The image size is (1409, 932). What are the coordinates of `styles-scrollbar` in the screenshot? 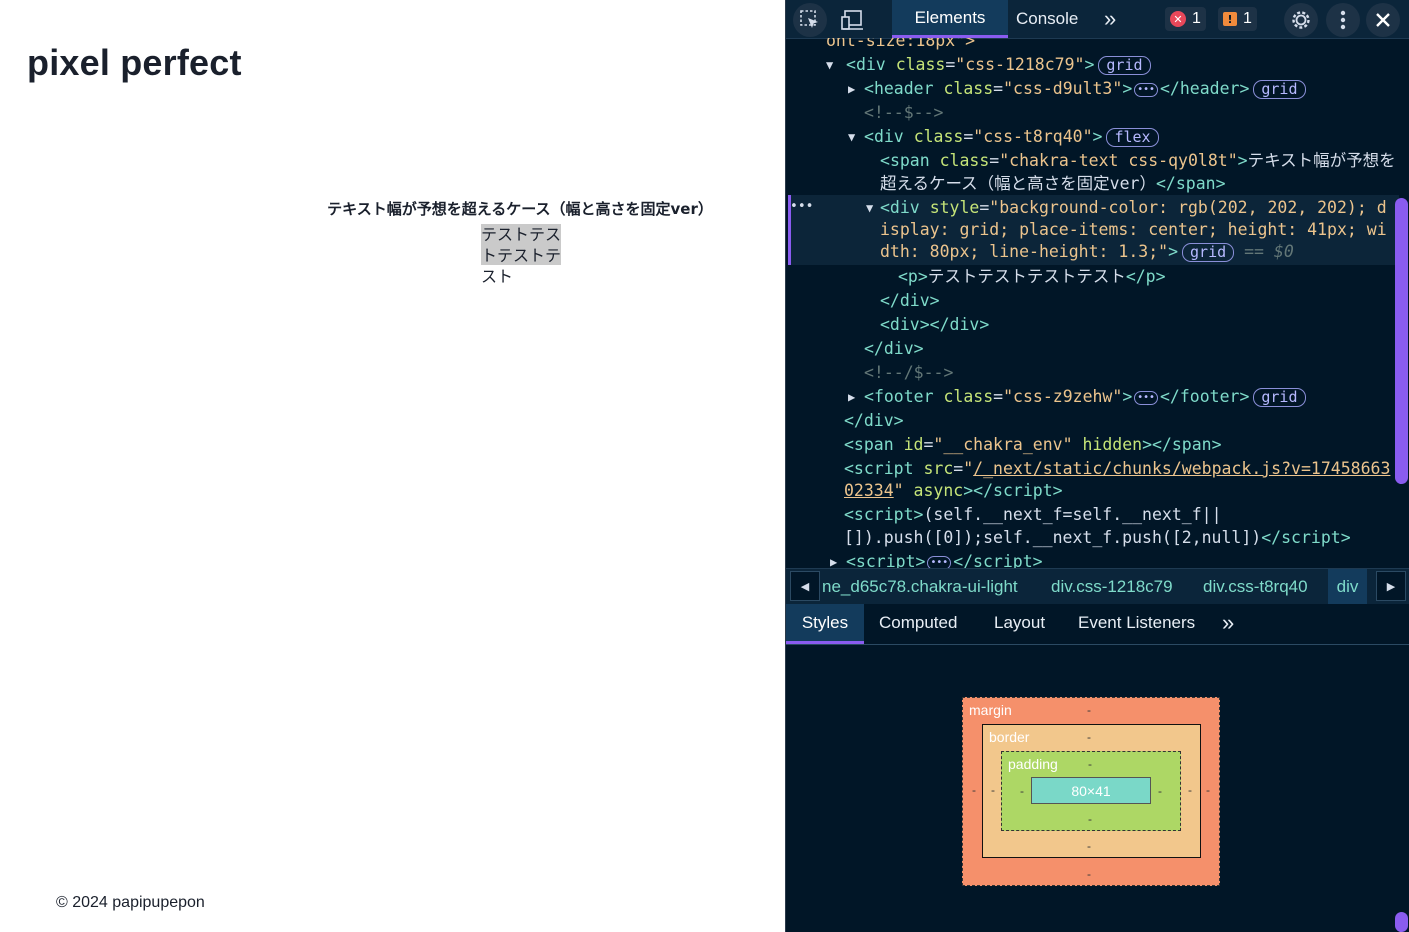 It's located at (1401, 922).